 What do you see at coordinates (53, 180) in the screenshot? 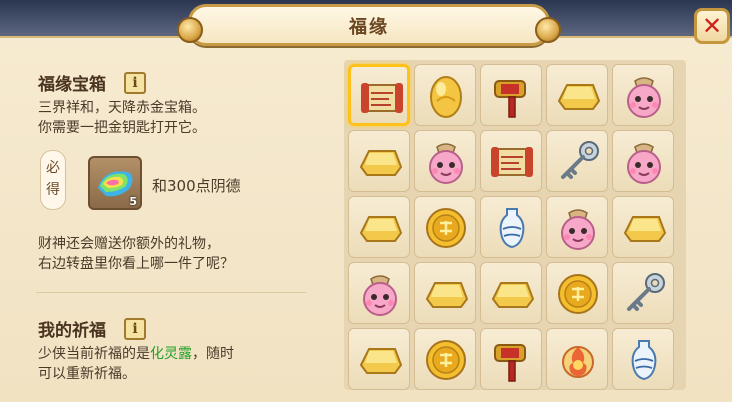
I see `must-get-badge: 必 得` at bounding box center [53, 180].